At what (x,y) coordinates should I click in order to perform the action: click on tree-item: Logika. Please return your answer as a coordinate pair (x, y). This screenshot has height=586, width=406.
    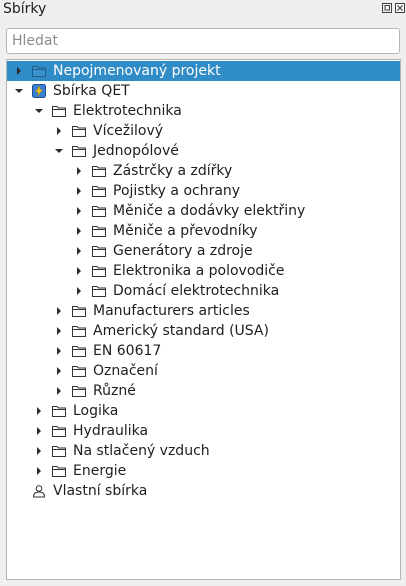
    Looking at the image, I should click on (203, 411).